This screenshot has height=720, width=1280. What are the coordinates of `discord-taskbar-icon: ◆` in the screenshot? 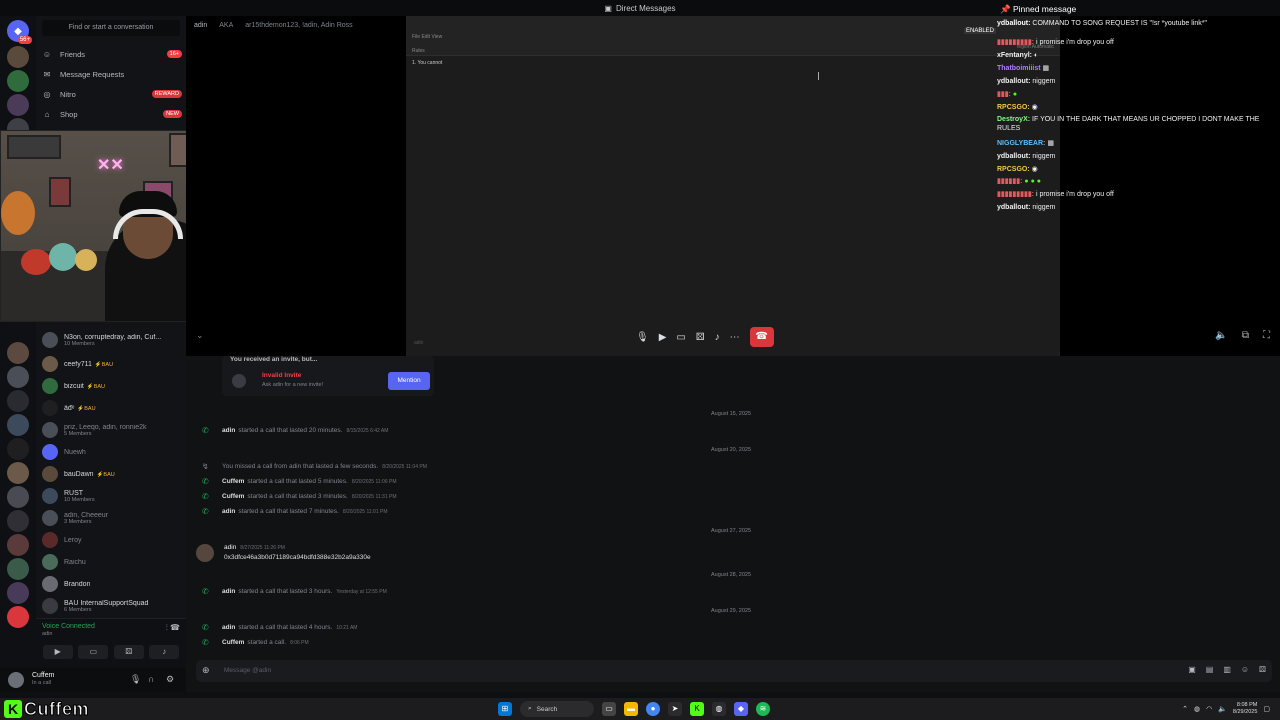 It's located at (741, 709).